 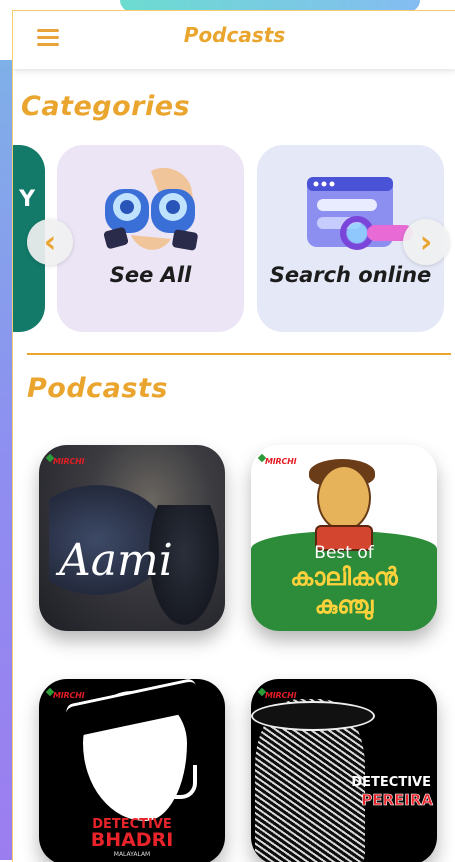 I want to click on category-card-see-all: See All, so click(x=150, y=238).